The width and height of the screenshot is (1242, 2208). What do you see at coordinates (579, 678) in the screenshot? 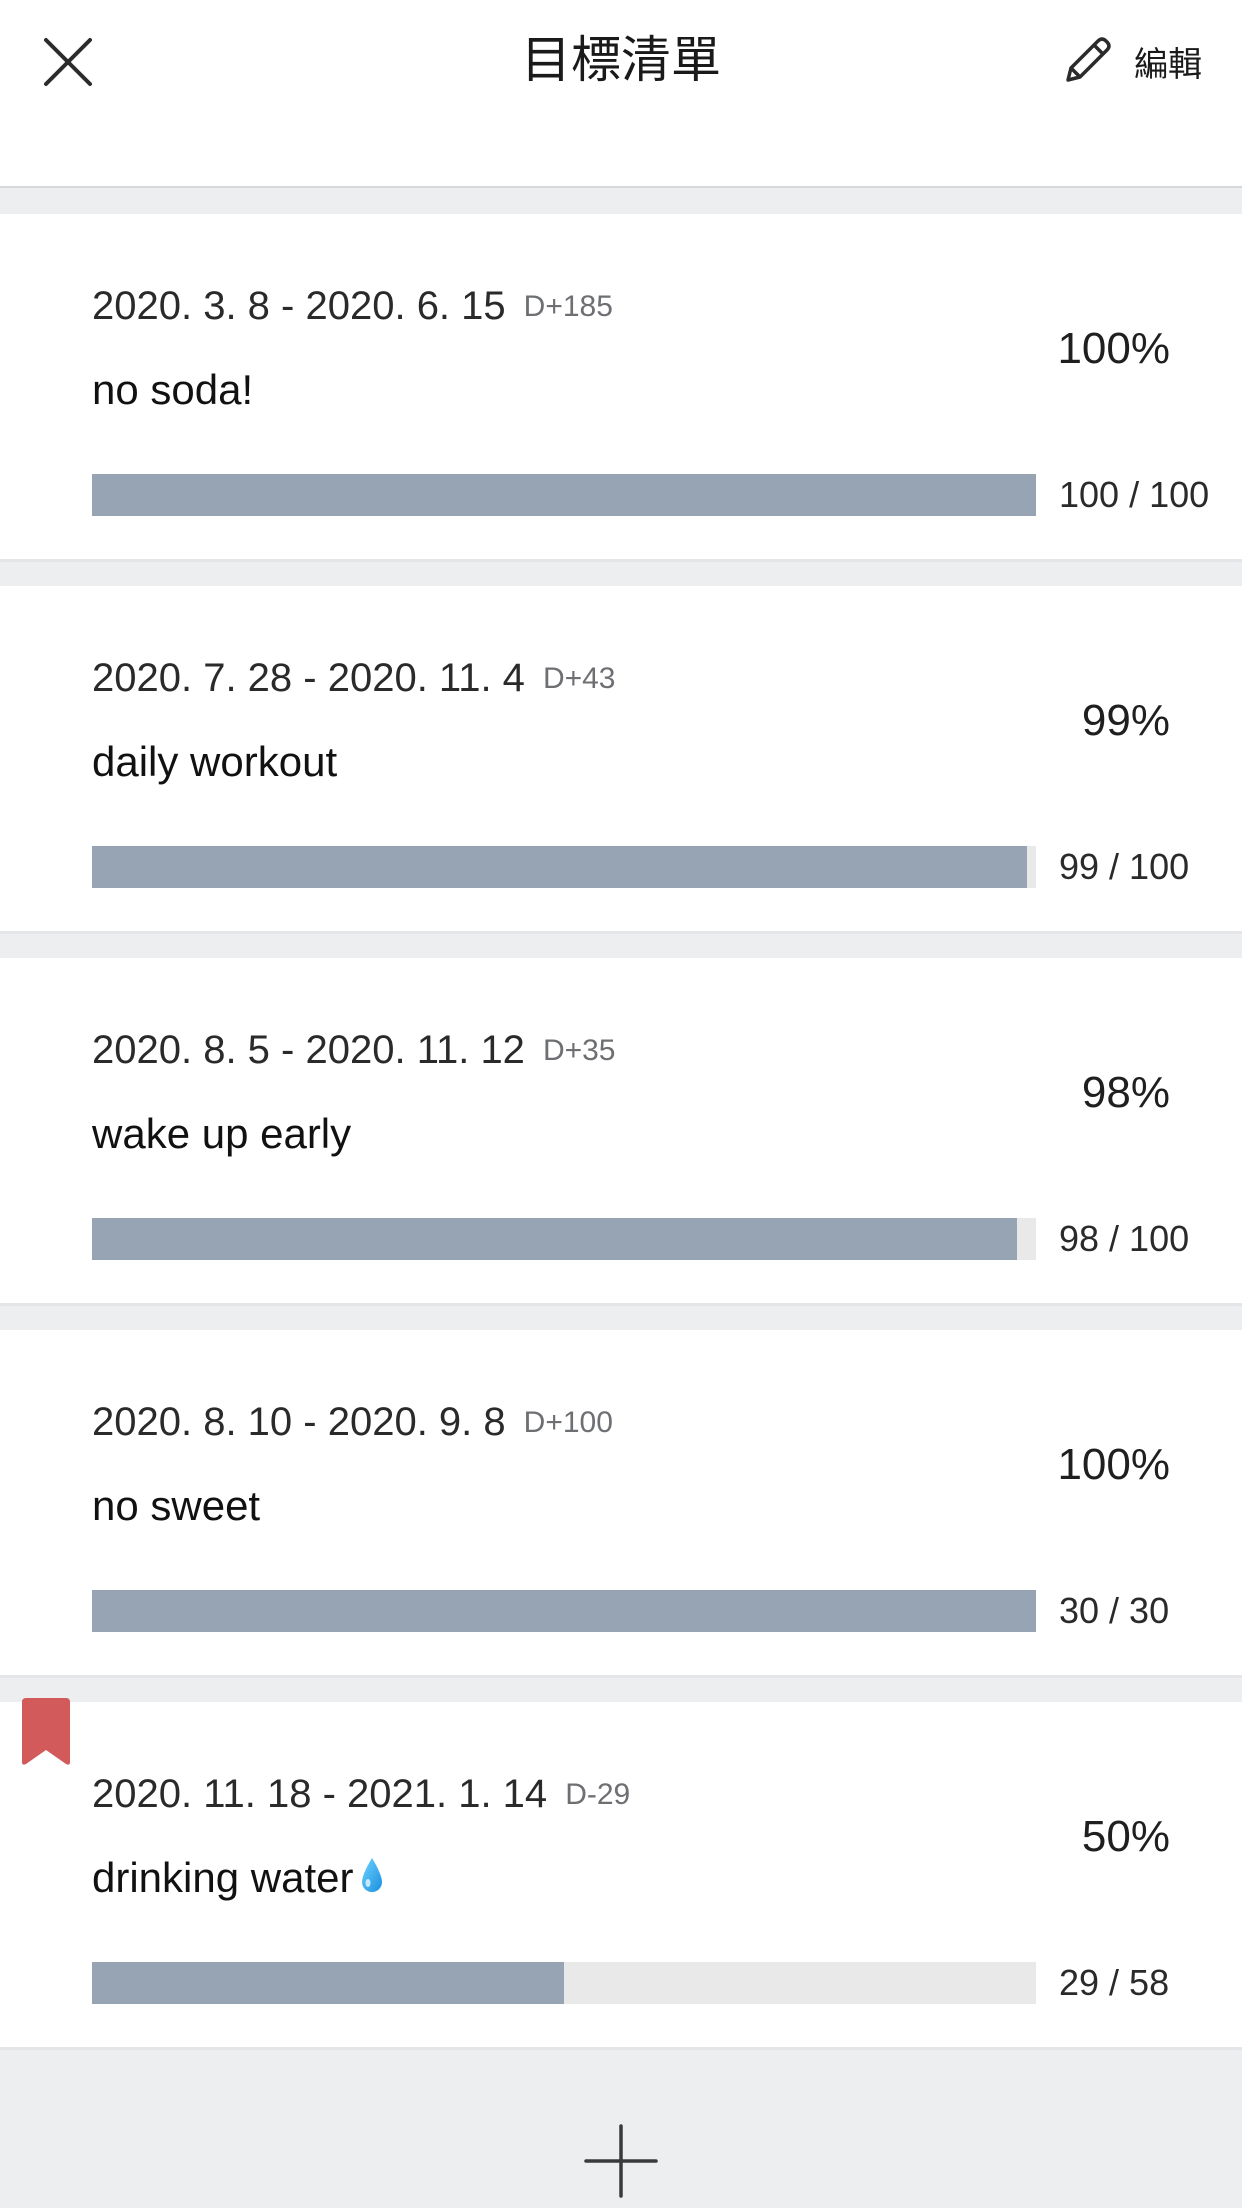
I see `goal-dday: D+43` at bounding box center [579, 678].